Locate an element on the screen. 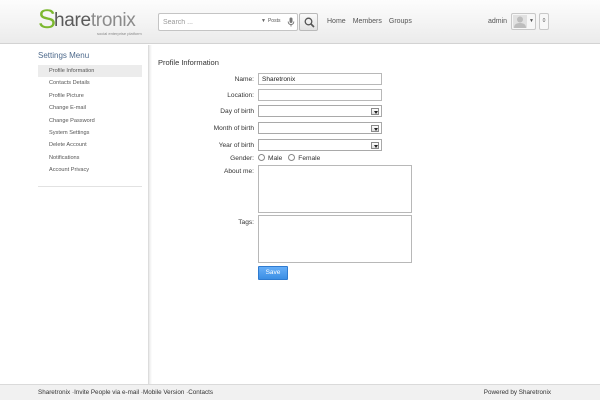 The height and width of the screenshot is (400, 600). search-scope-label: Posts is located at coordinates (274, 21).